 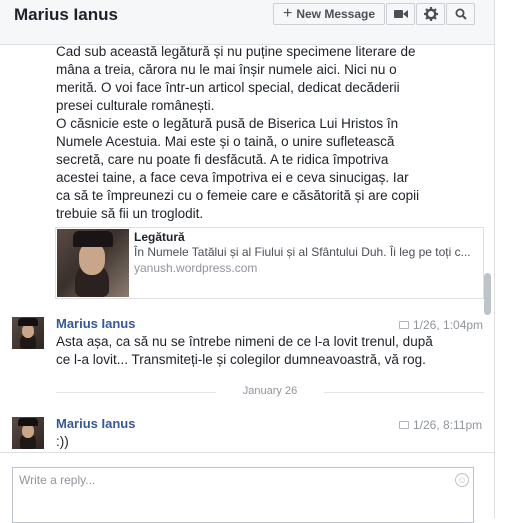 What do you see at coordinates (159, 237) in the screenshot?
I see `link-preview-title: Legătură` at bounding box center [159, 237].